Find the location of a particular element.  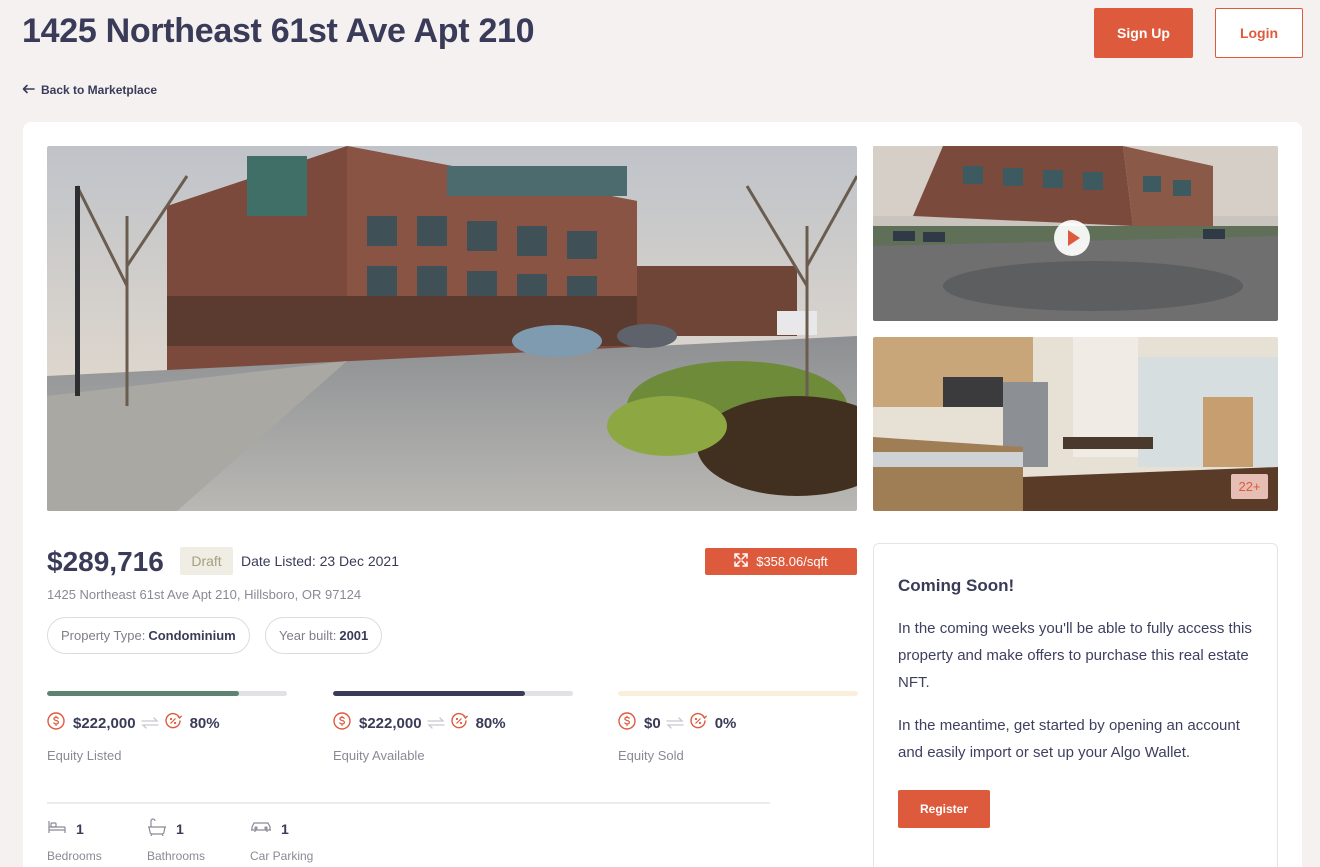

property-type-chip: Property Type: Condominium is located at coordinates (148, 635).